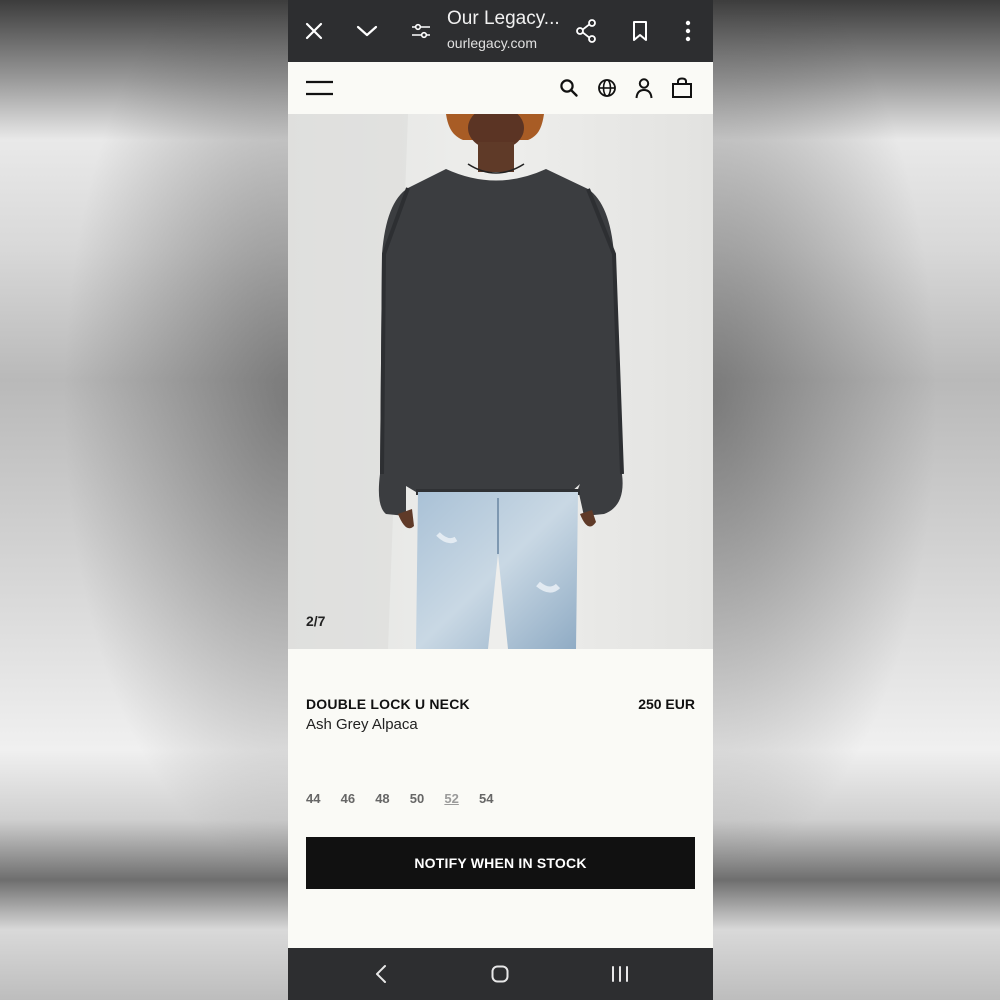 The image size is (1000, 1000). What do you see at coordinates (607, 88) in the screenshot?
I see `globe-icon` at bounding box center [607, 88].